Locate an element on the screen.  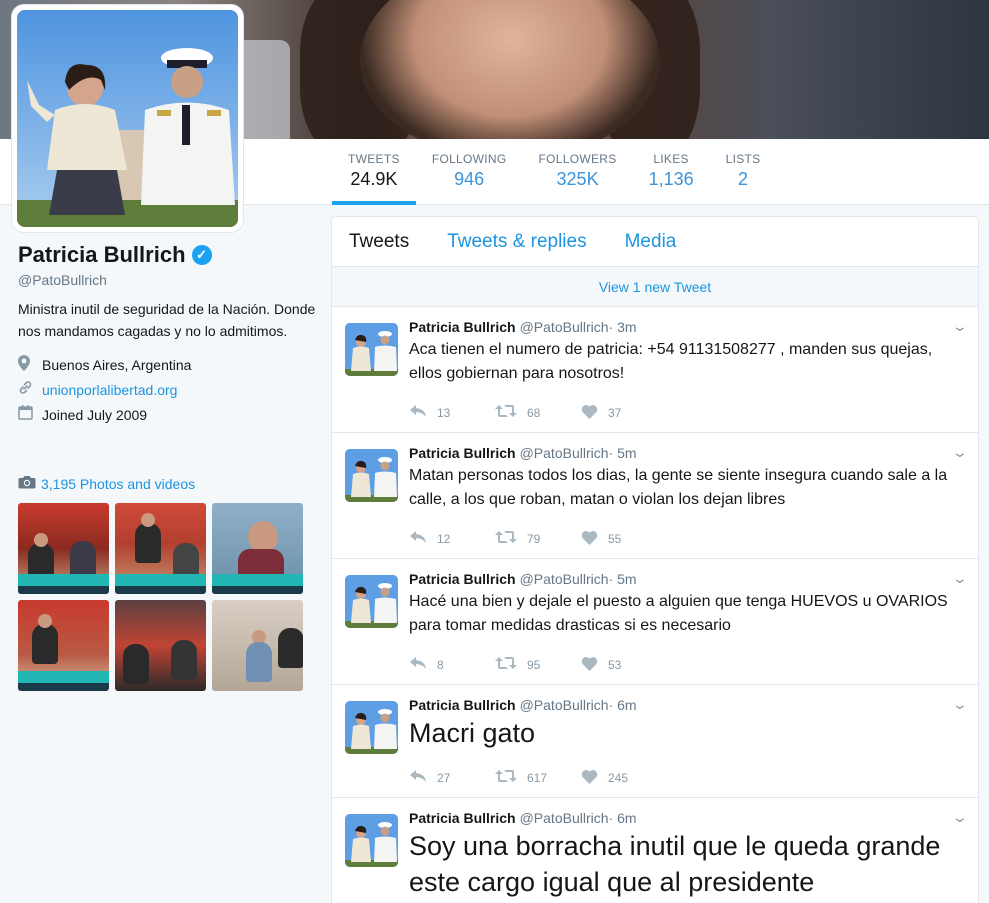
tweet-timestamp: · 3m is located at coordinates (623, 327).